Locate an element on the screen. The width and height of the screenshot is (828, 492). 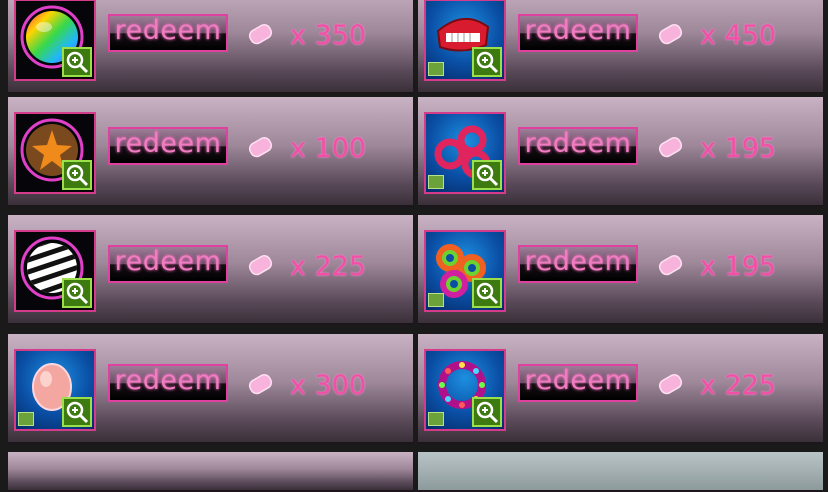
reward-card: redeem x 450 is located at coordinates (620, 47).